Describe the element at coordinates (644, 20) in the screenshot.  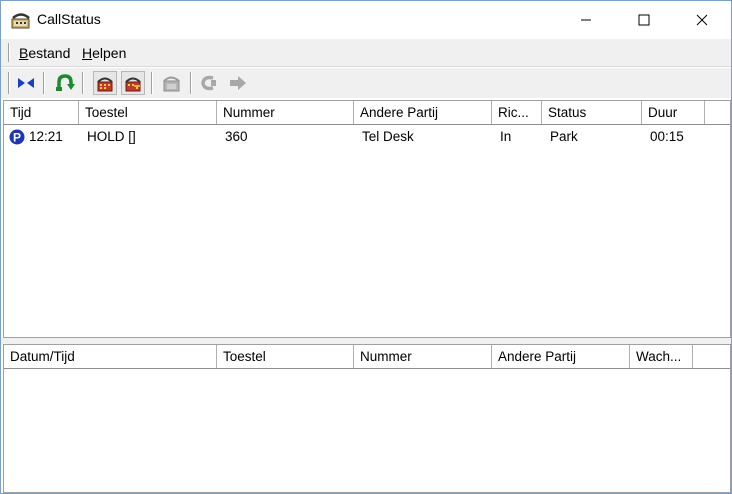
I see `maximize-button` at that location.